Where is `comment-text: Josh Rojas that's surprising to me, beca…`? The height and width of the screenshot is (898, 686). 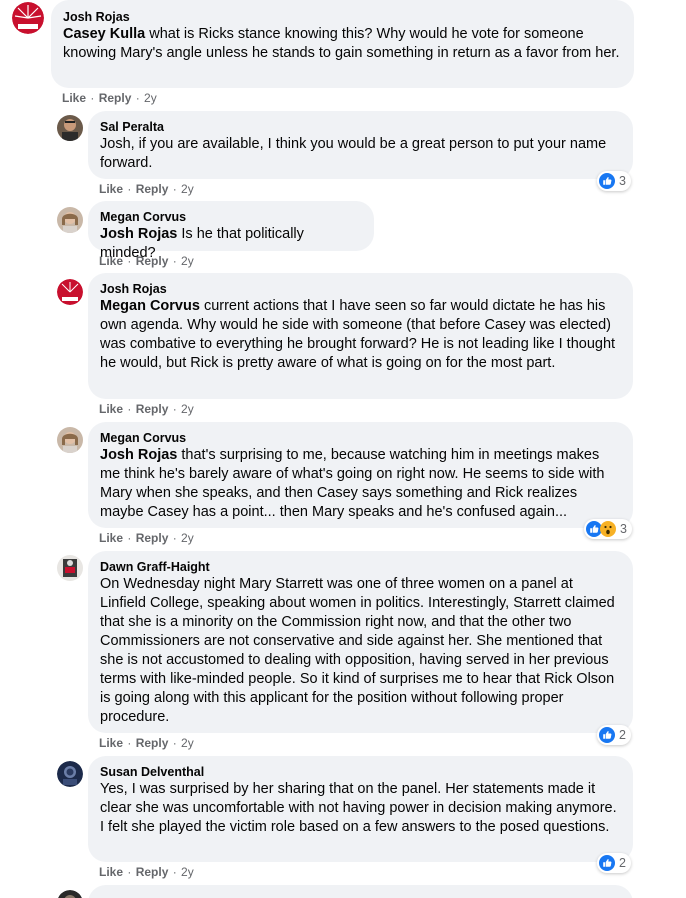 comment-text: Josh Rojas that's surprising to me, beca… is located at coordinates (352, 483).